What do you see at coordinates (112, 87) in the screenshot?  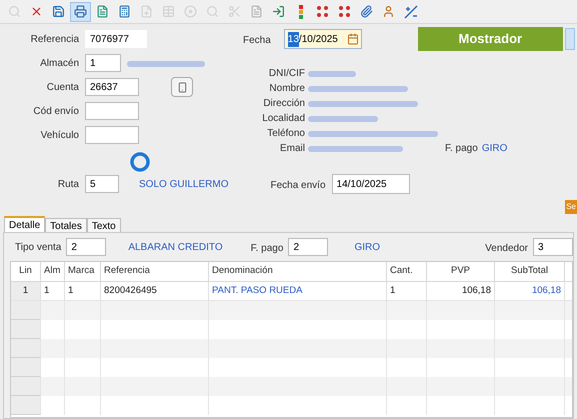 I see `input-field: 26637` at bounding box center [112, 87].